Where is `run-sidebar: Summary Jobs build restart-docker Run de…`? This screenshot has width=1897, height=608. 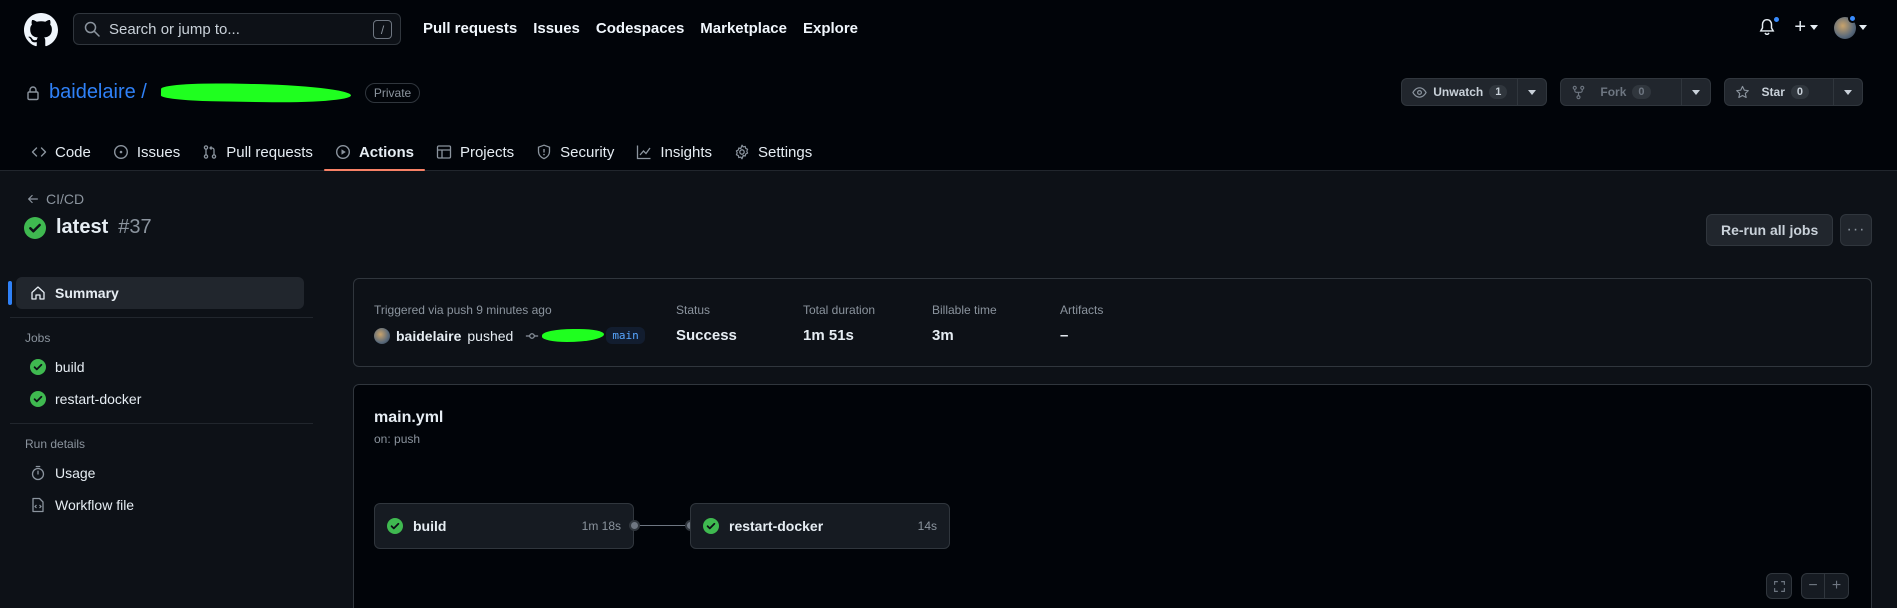
run-sidebar: Summary Jobs build restart-docker Run de… is located at coordinates (160, 399).